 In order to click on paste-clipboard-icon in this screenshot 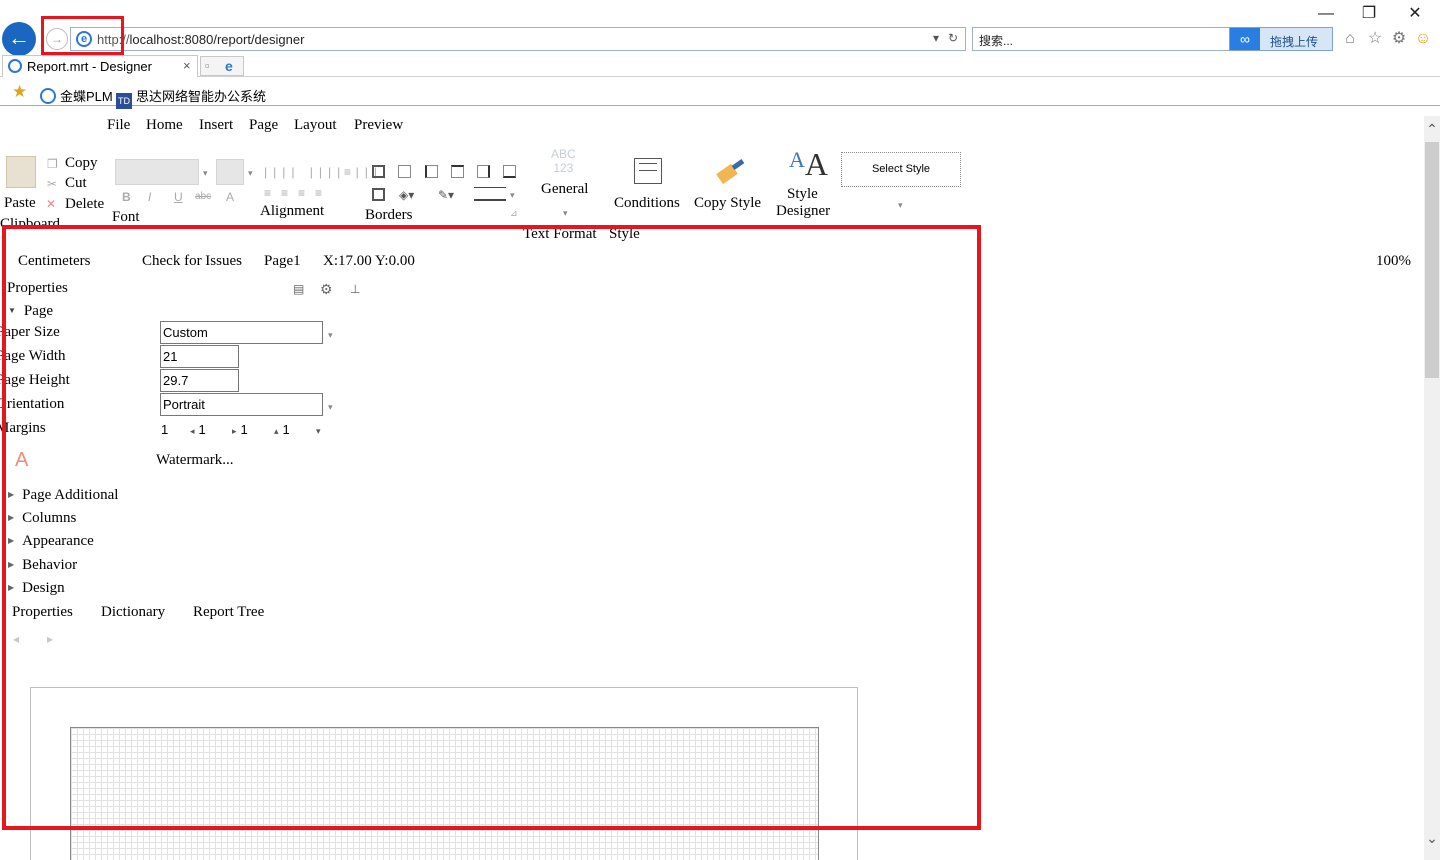, I will do `click(21, 172)`.